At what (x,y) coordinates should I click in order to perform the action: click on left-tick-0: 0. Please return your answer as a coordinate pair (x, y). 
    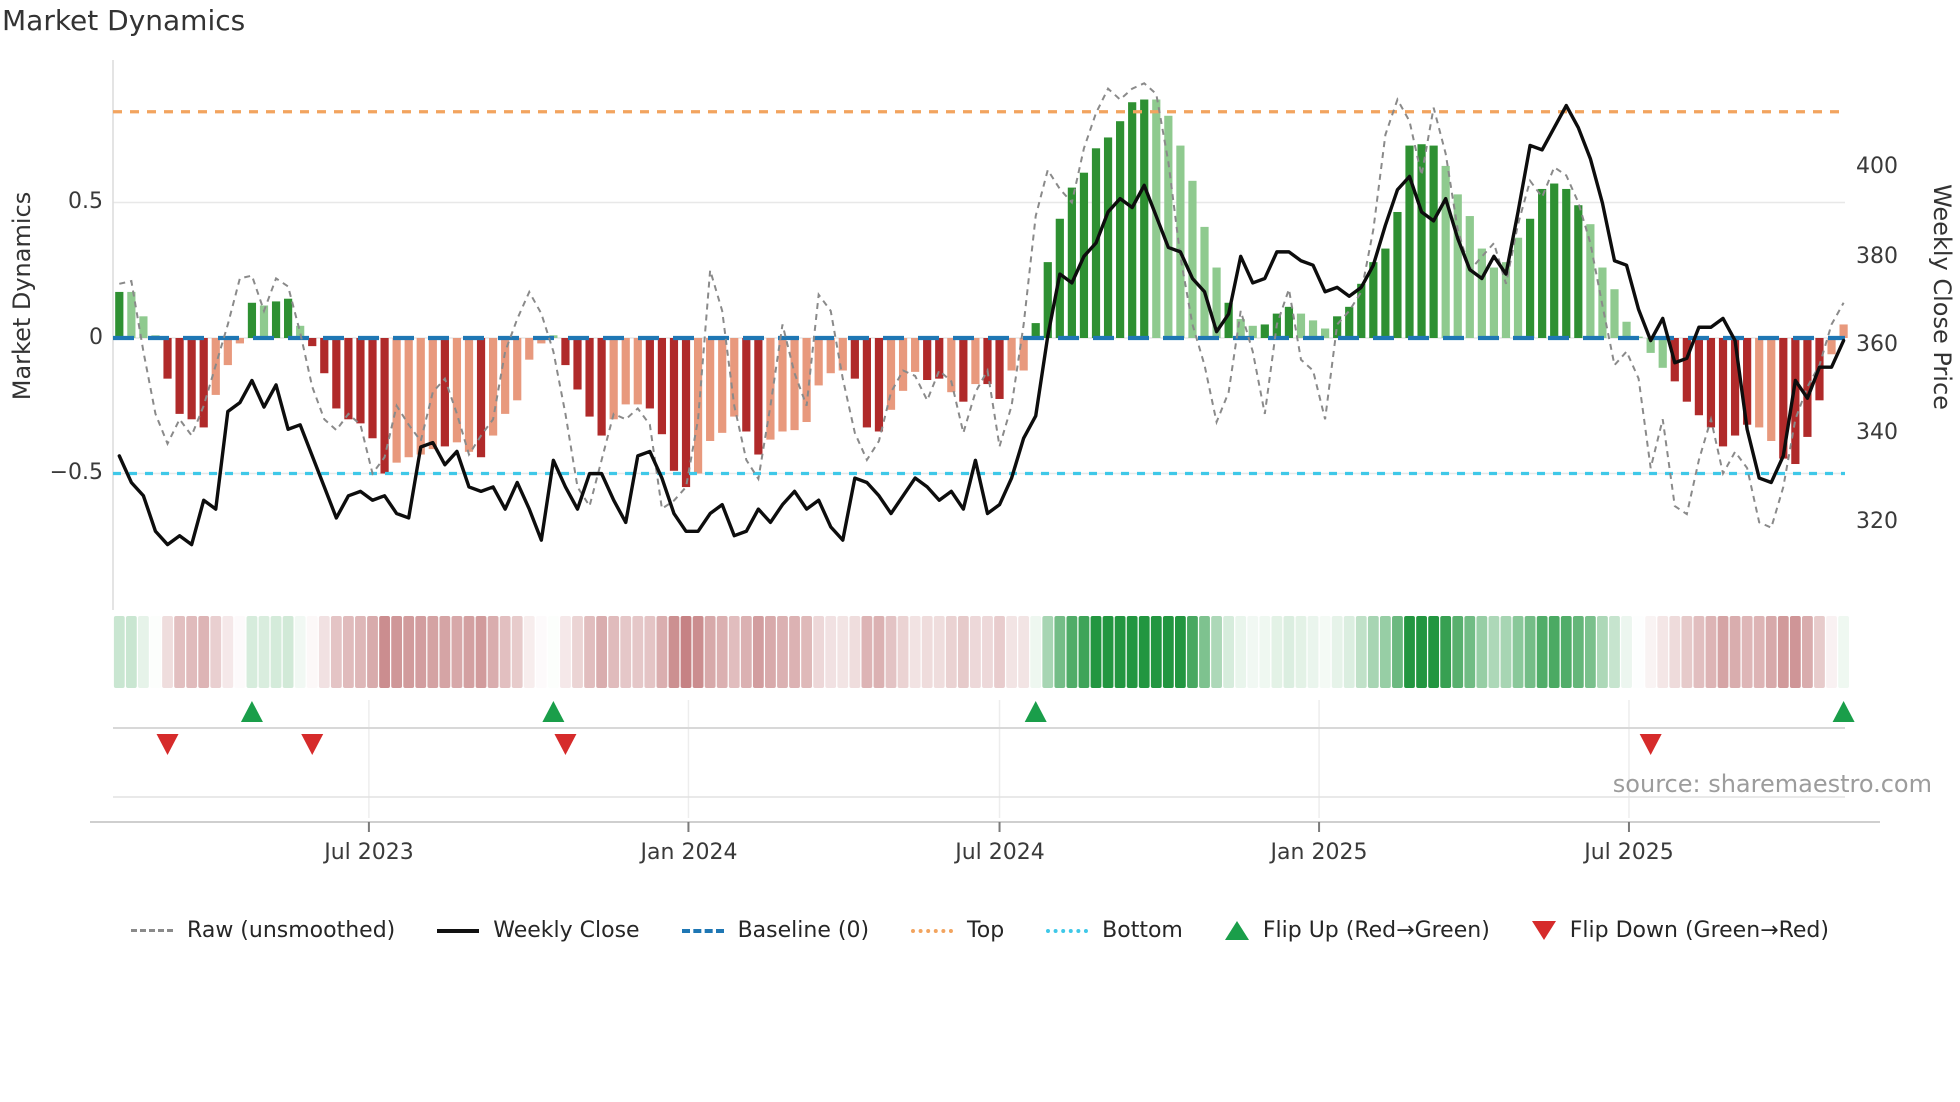
    Looking at the image, I should click on (96, 337).